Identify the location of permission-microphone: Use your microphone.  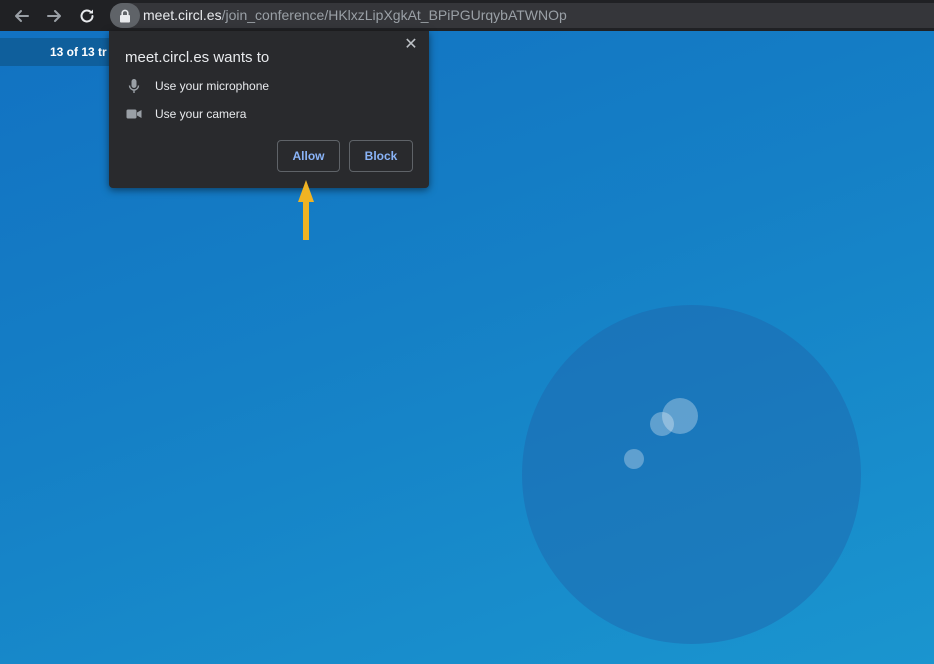
(197, 86).